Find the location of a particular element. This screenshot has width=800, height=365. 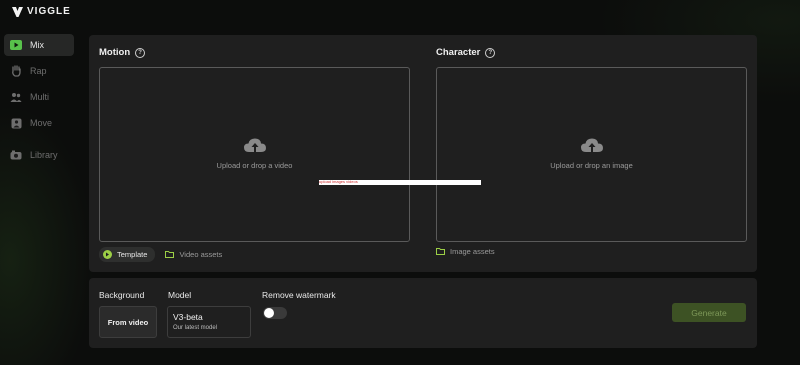

hand-icon is located at coordinates (16, 71).